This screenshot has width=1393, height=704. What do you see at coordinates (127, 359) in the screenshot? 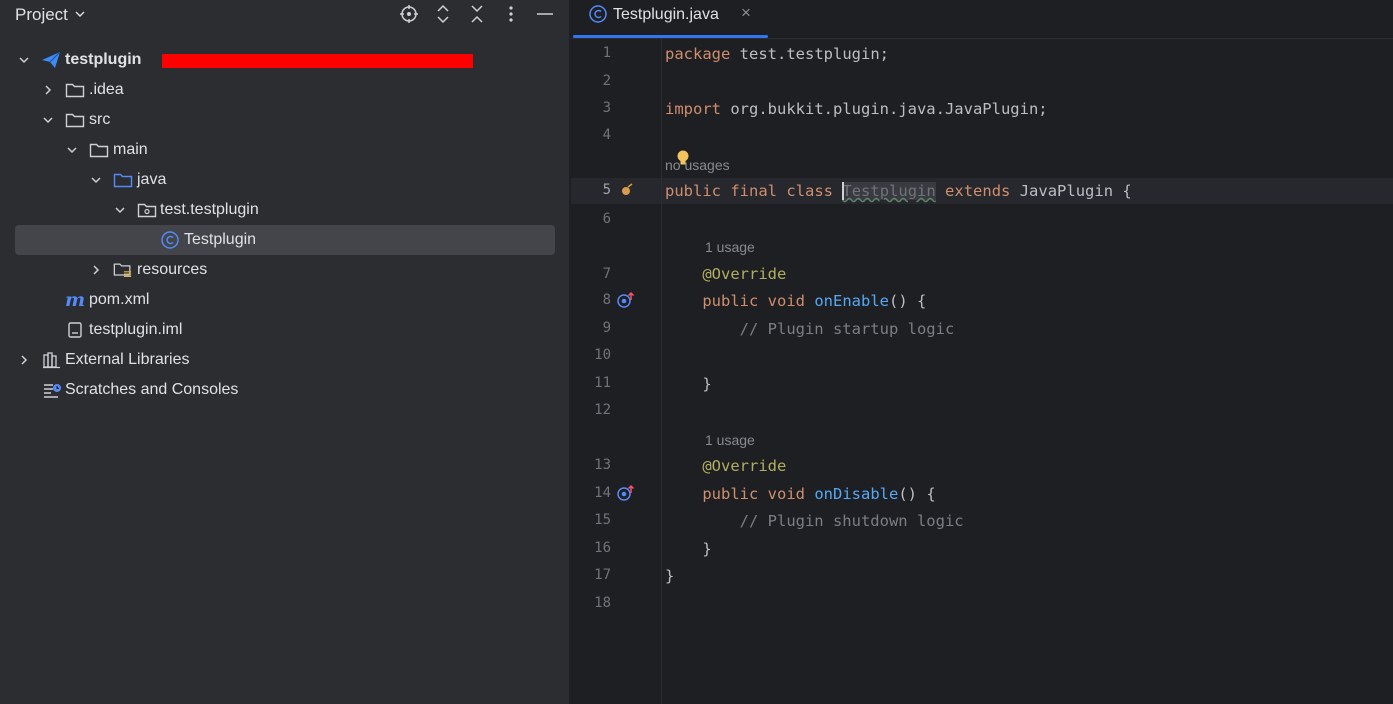
I see `tree-item-label: External Libraries` at bounding box center [127, 359].